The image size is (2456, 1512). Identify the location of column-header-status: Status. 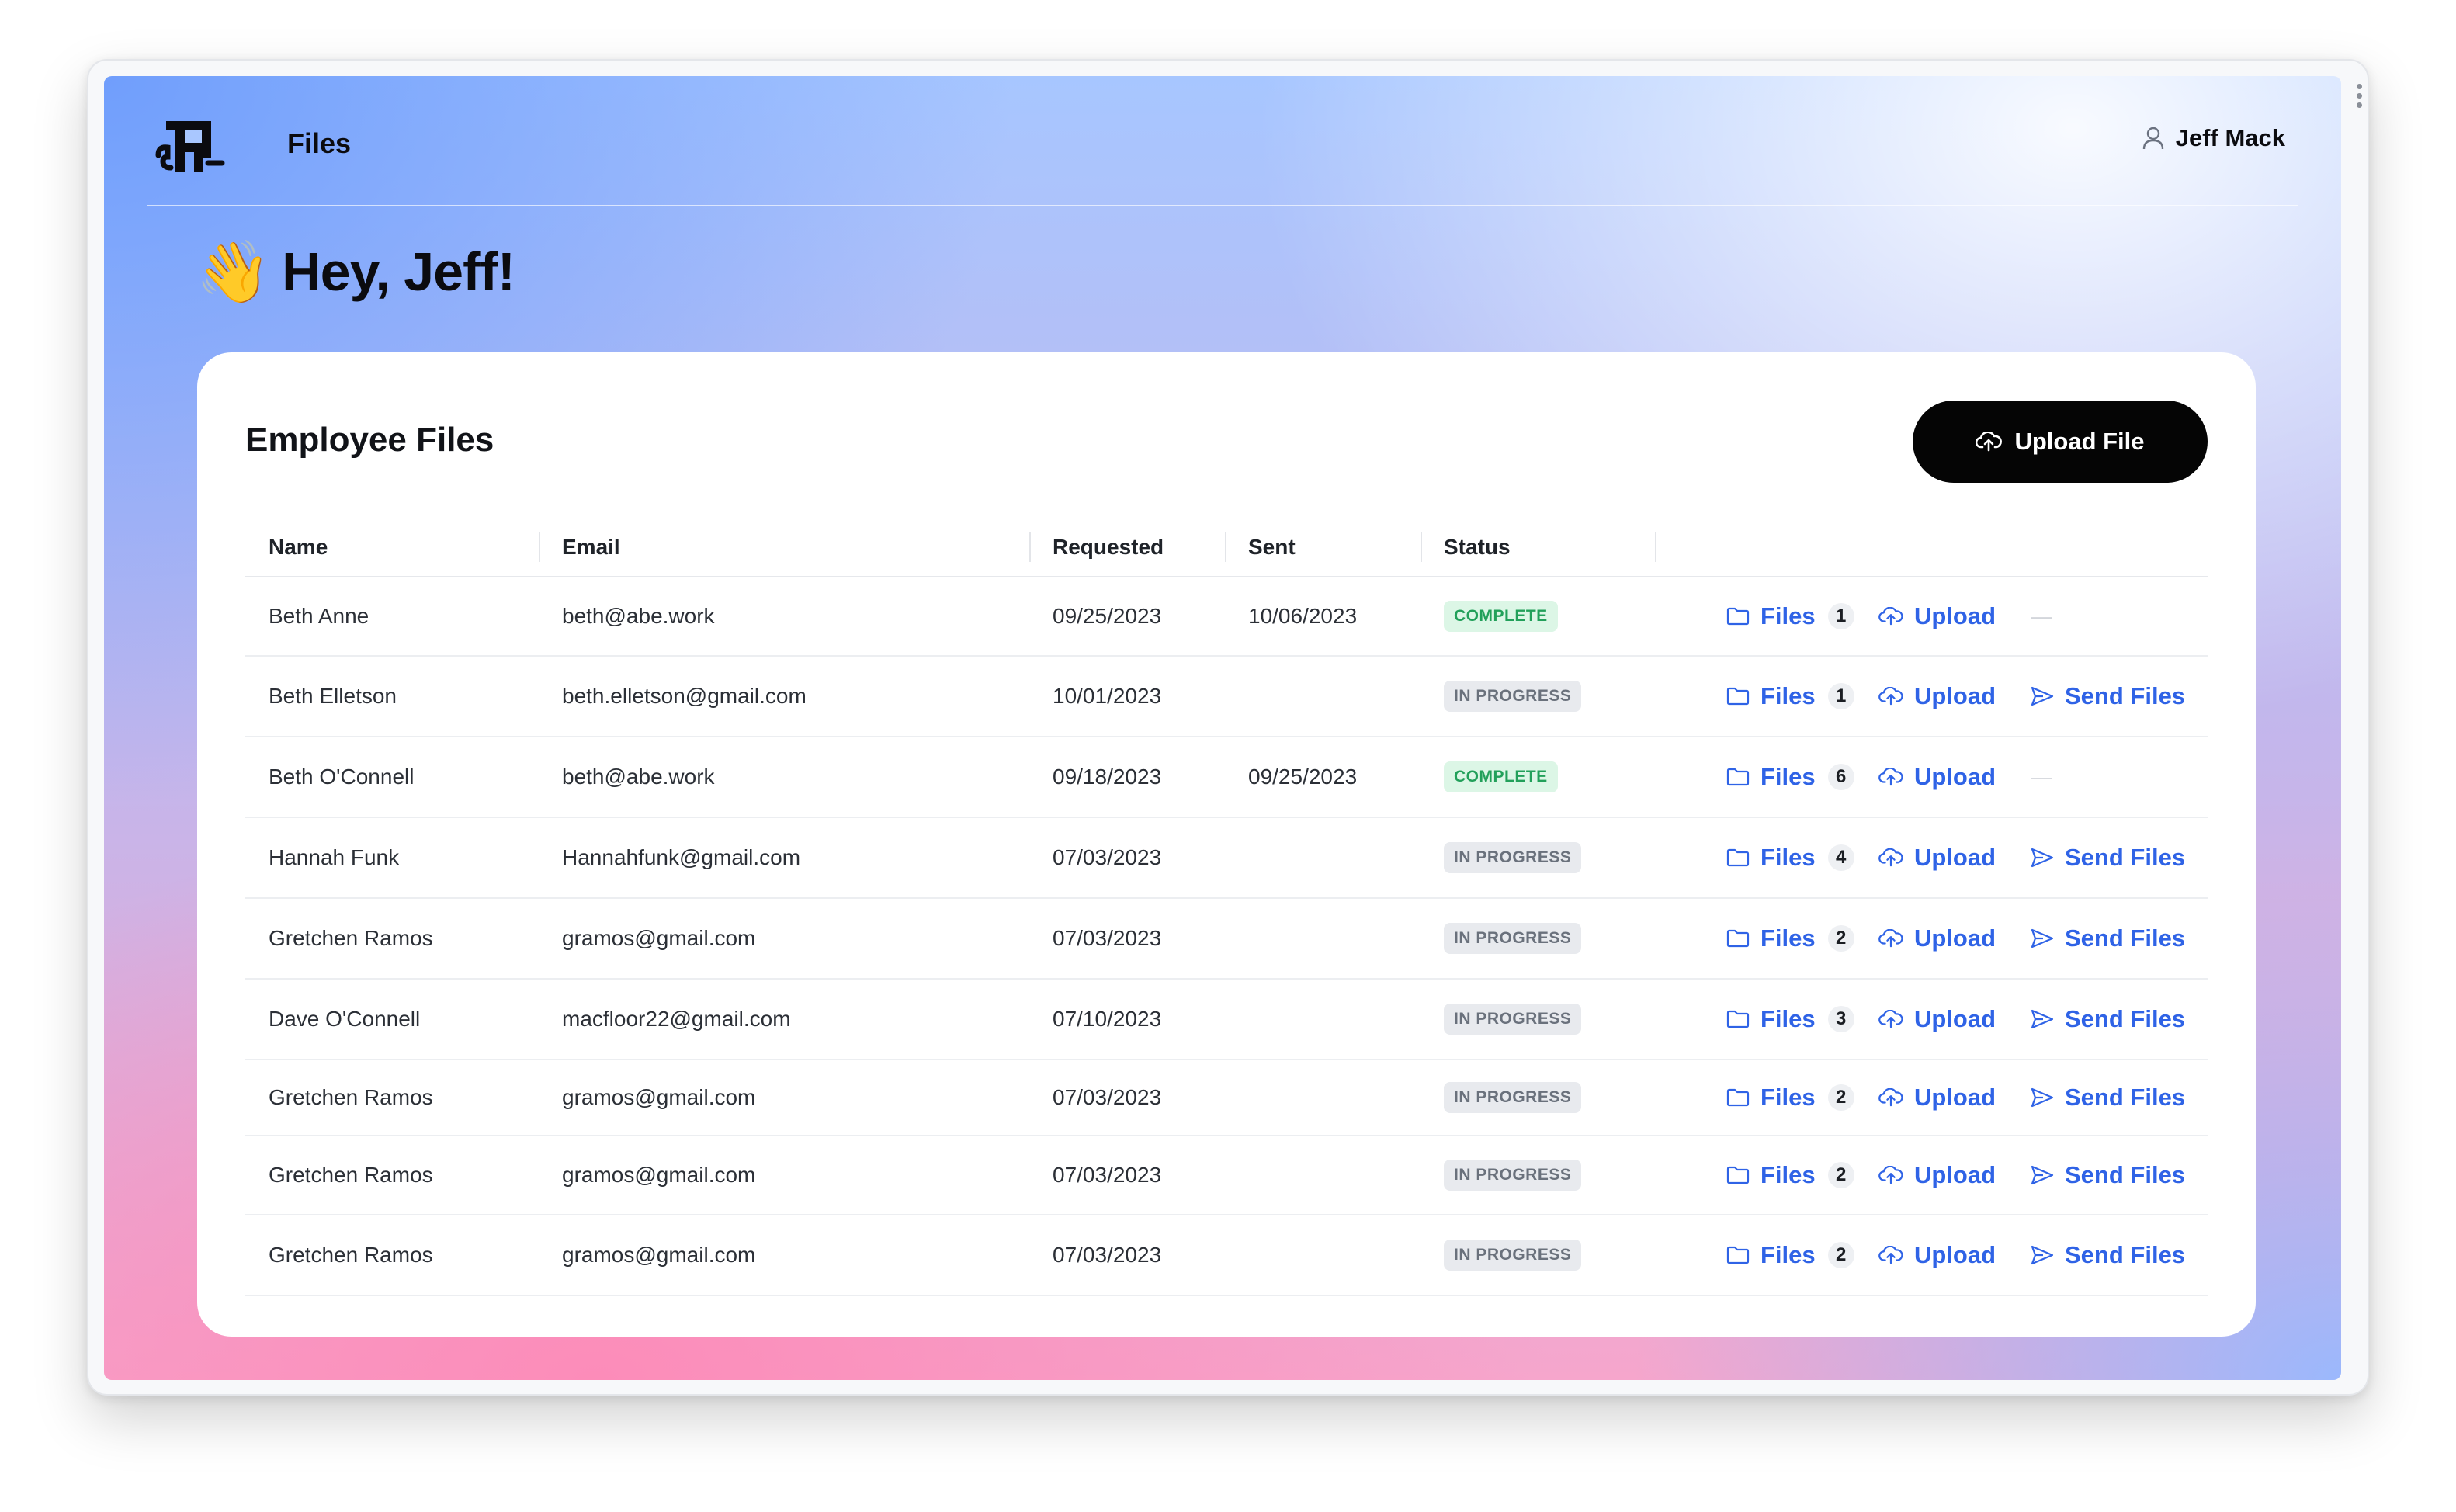
(1538, 547).